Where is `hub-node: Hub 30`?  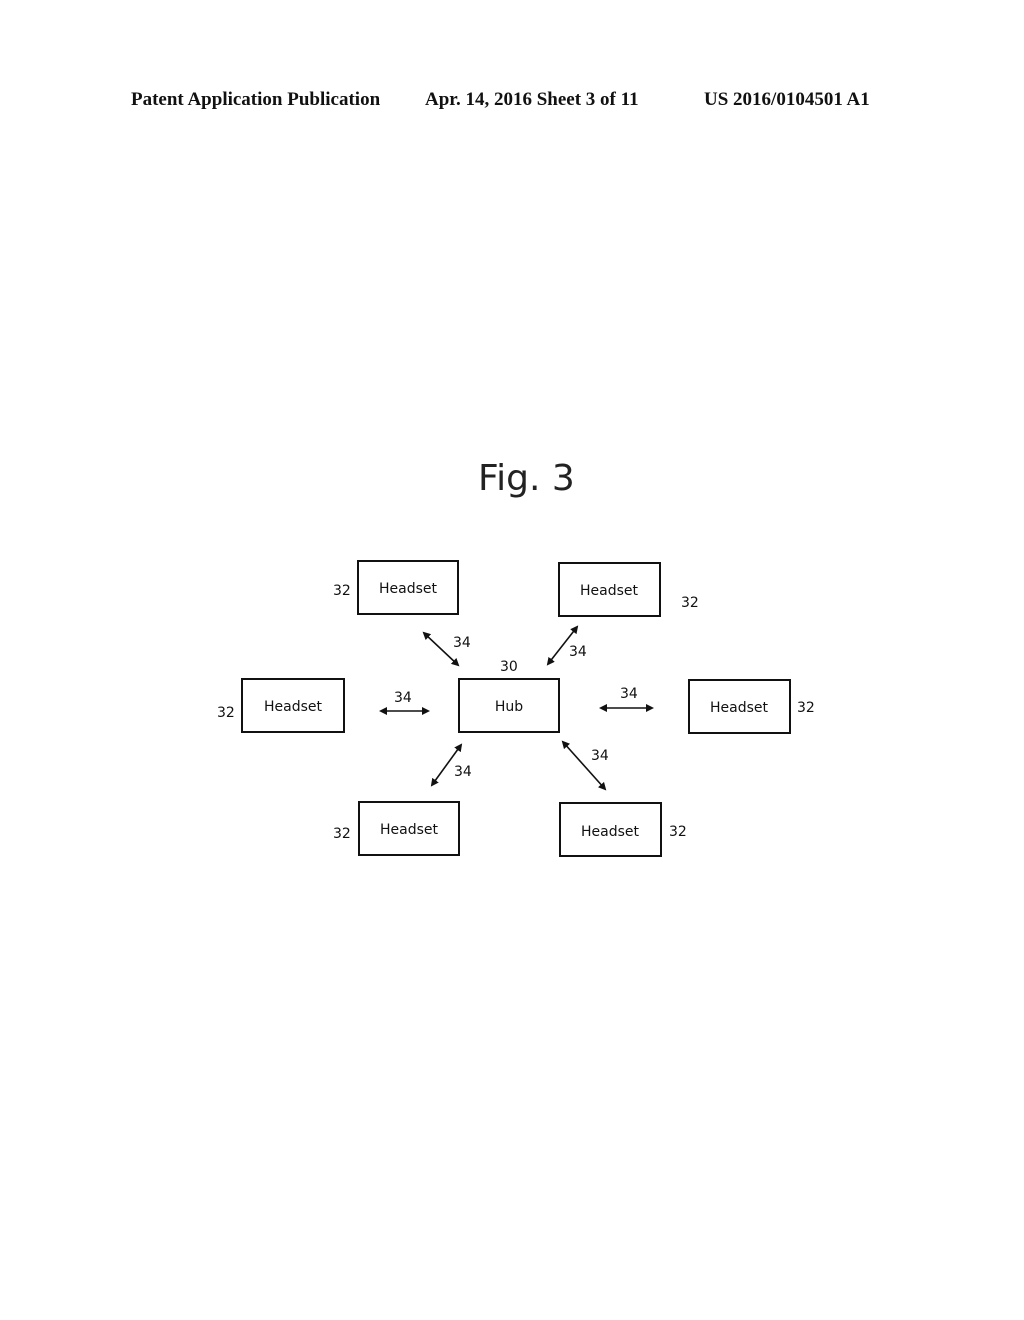
hub-node: Hub 30 is located at coordinates (509, 696).